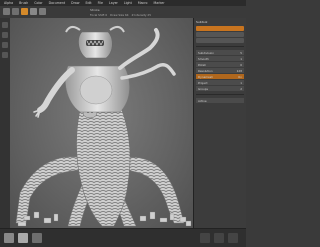 The image size is (320, 247). What do you see at coordinates (202, 64) in the screenshot?
I see `setting-label: Polish` at bounding box center [202, 64].